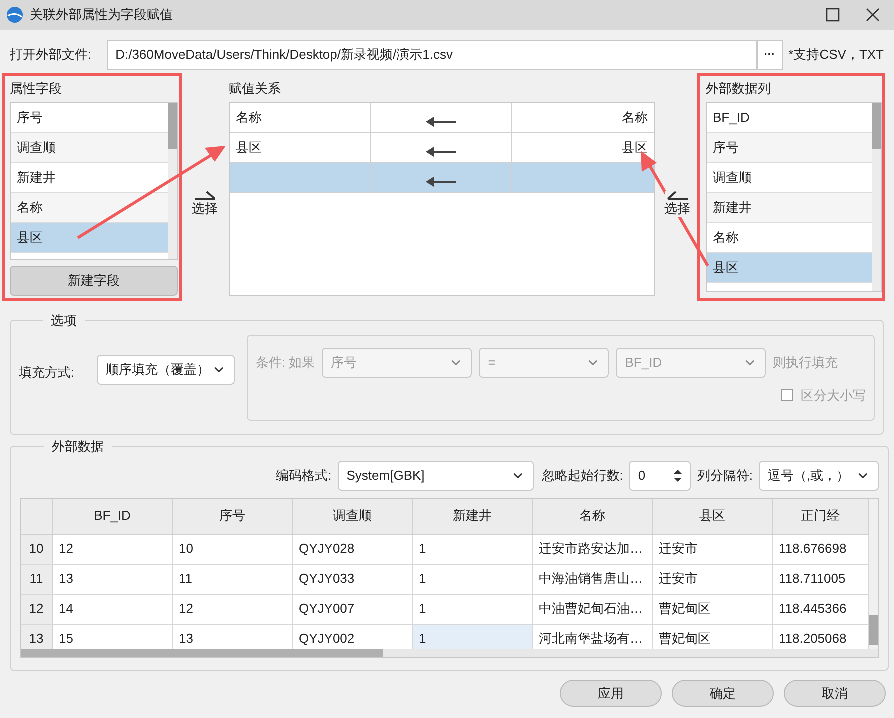 The width and height of the screenshot is (894, 718). I want to click on column-header: BF_ID, so click(113, 516).